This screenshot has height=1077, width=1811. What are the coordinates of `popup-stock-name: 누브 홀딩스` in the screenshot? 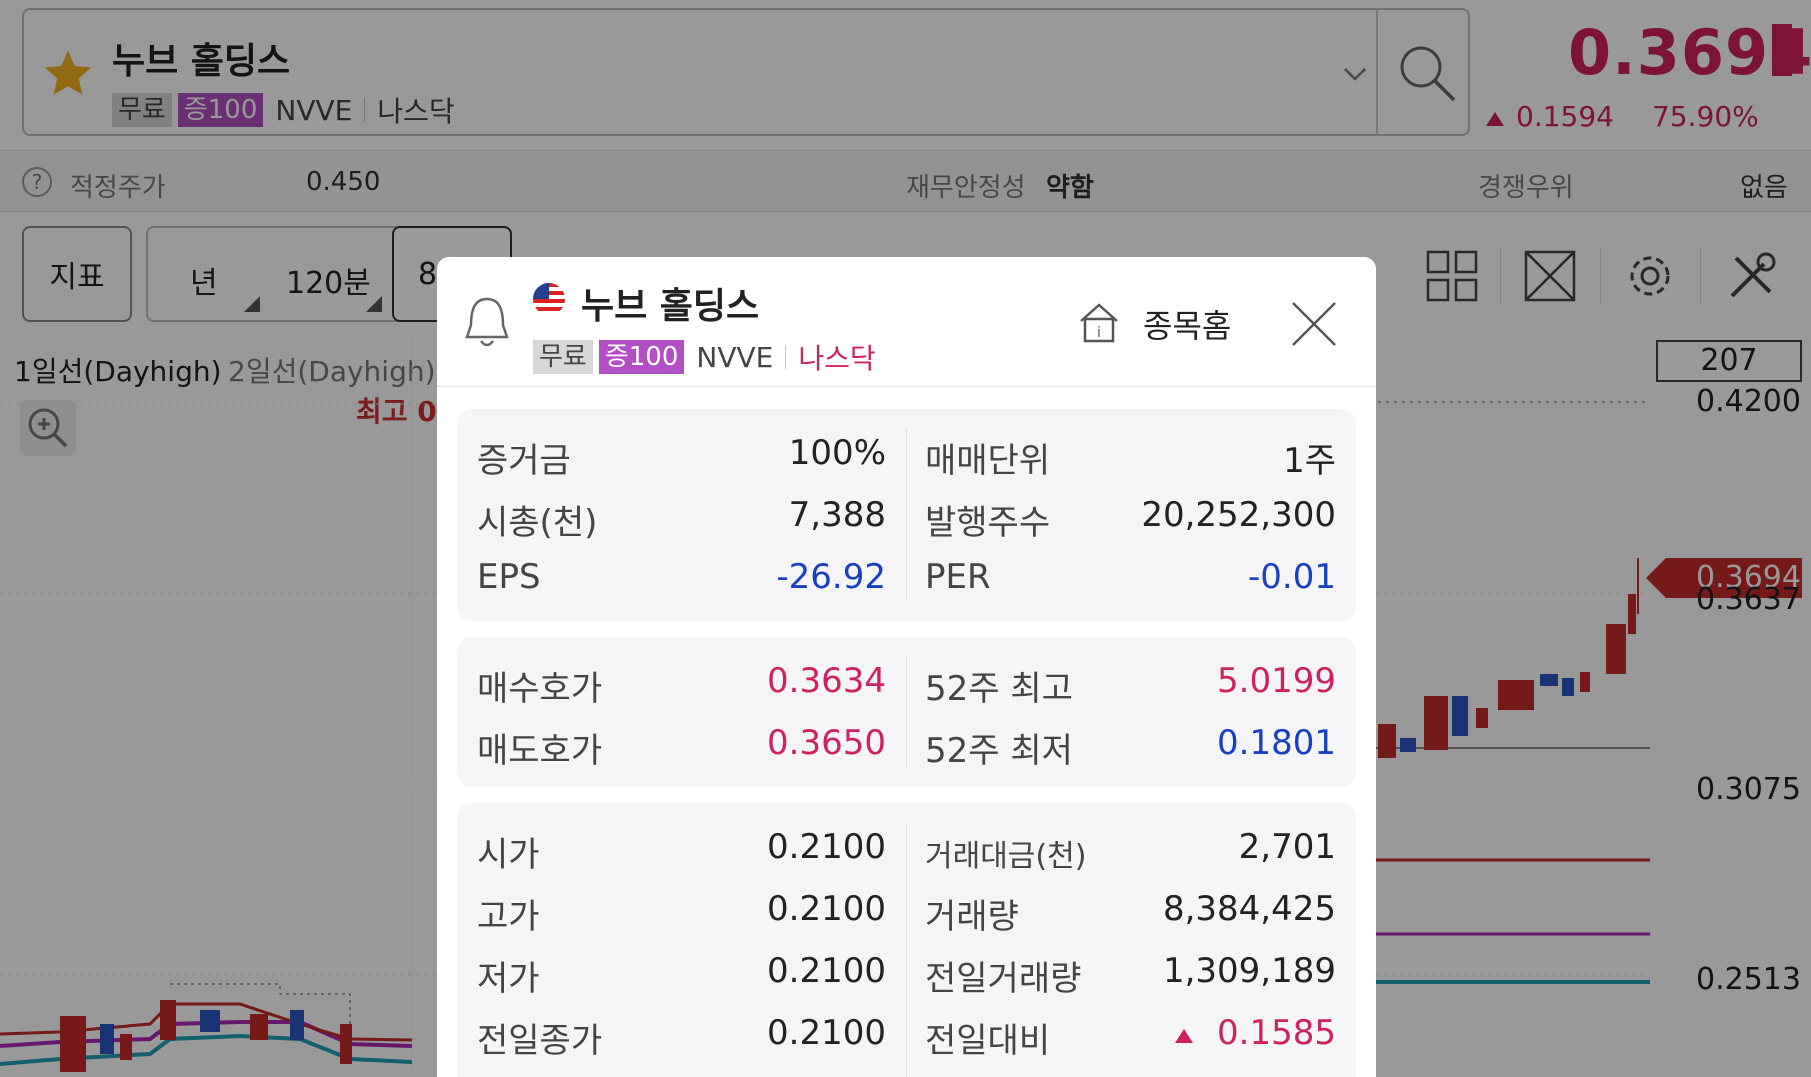 It's located at (670, 306).